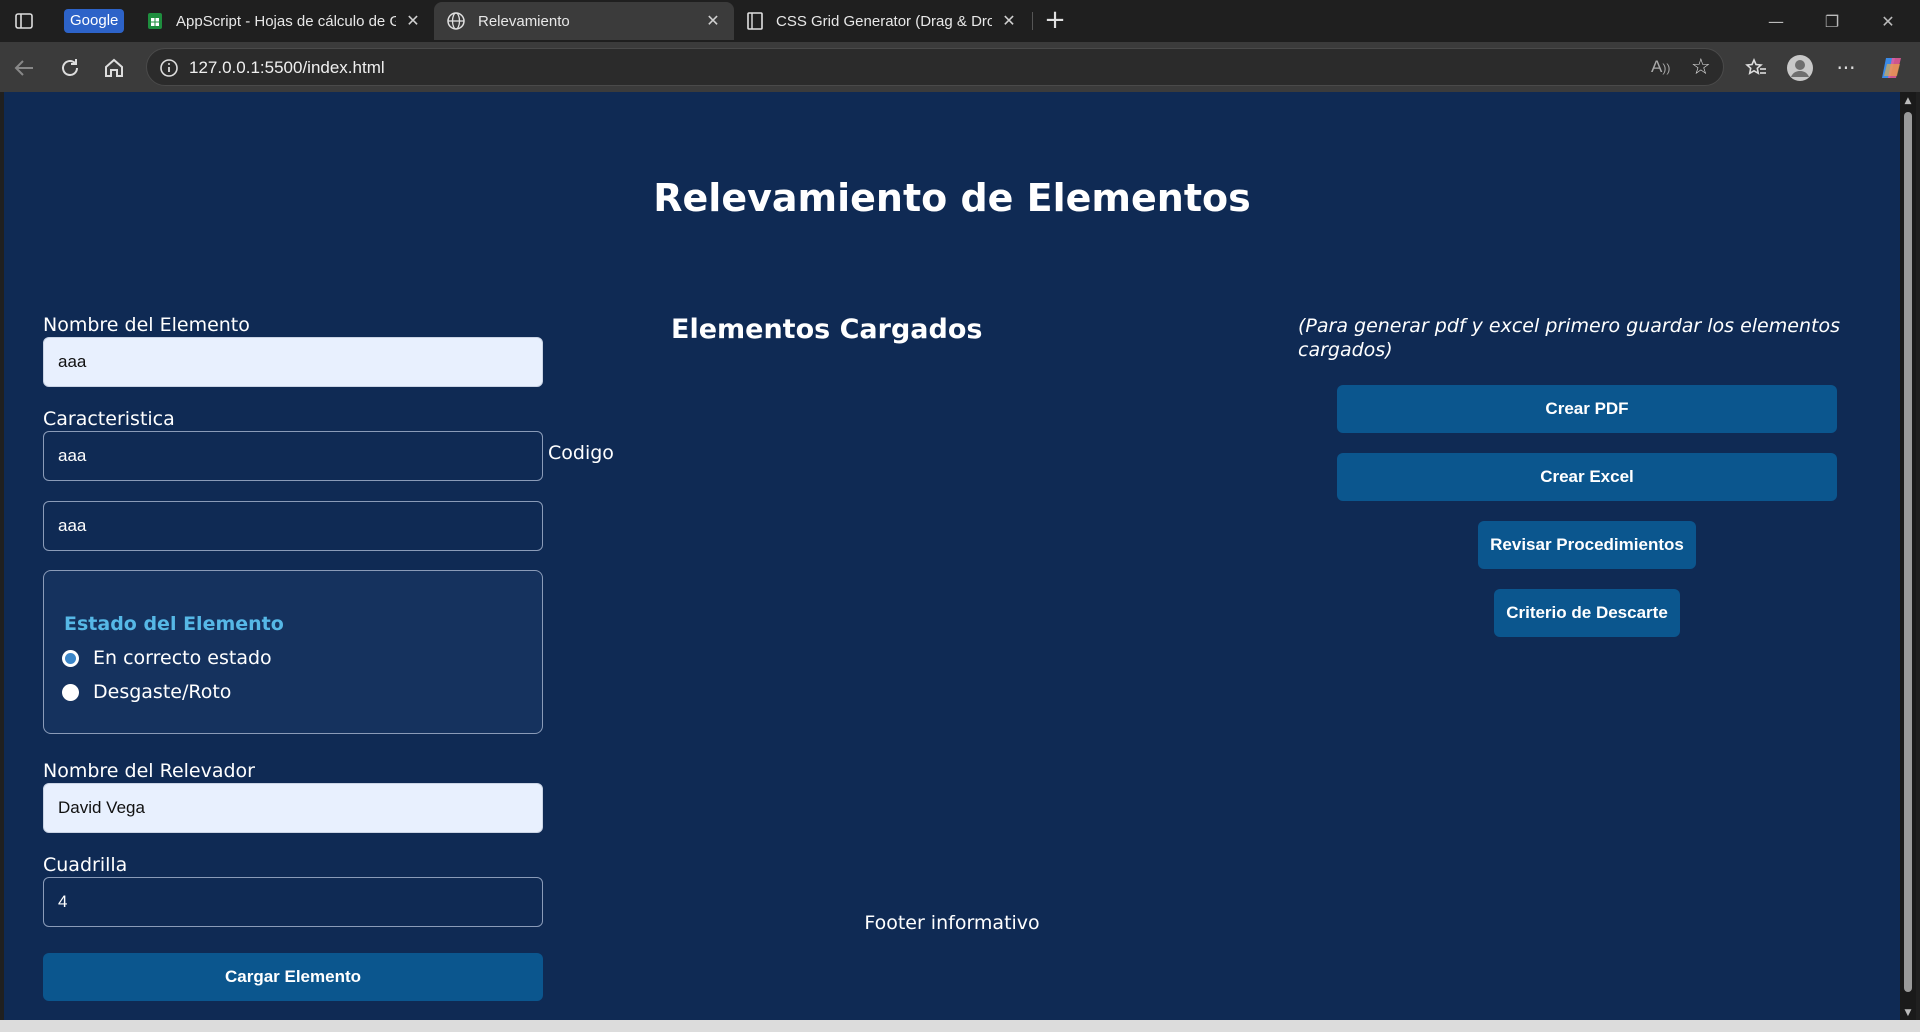 The width and height of the screenshot is (1920, 1032). What do you see at coordinates (293, 808) in the screenshot?
I see `relevador-input` at bounding box center [293, 808].